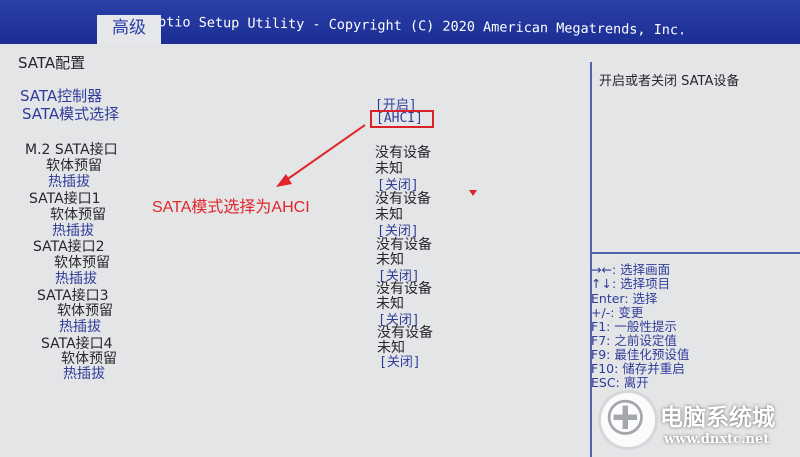 Image resolution: width=800 pixels, height=457 pixels. What do you see at coordinates (717, 439) in the screenshot?
I see `watermark-url: www.dnxtc.net` at bounding box center [717, 439].